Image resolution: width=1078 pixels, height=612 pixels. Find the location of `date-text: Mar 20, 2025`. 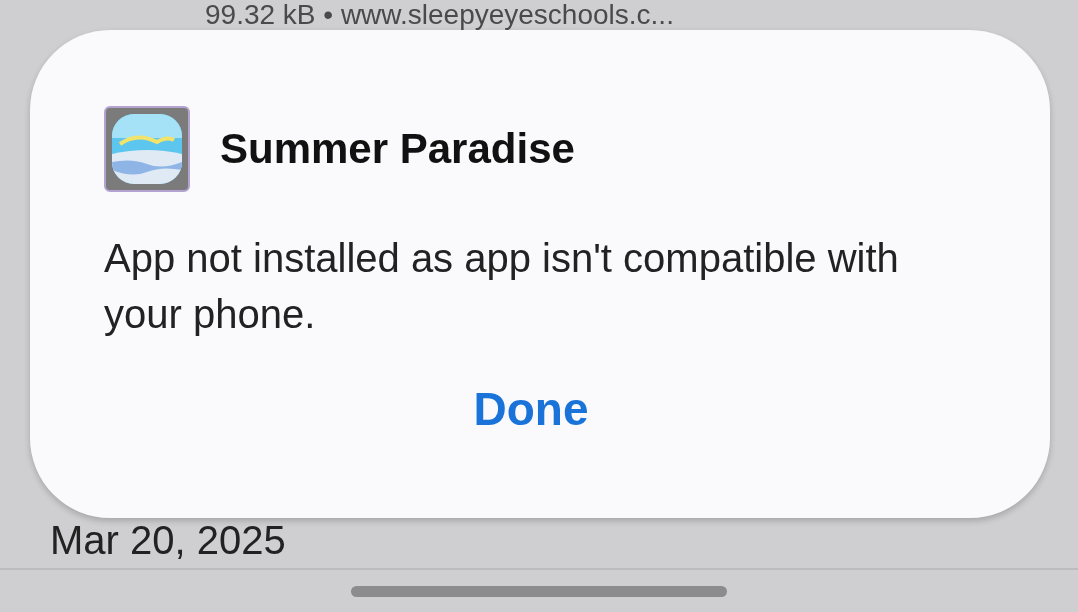

date-text: Mar 20, 2025 is located at coordinates (168, 541).